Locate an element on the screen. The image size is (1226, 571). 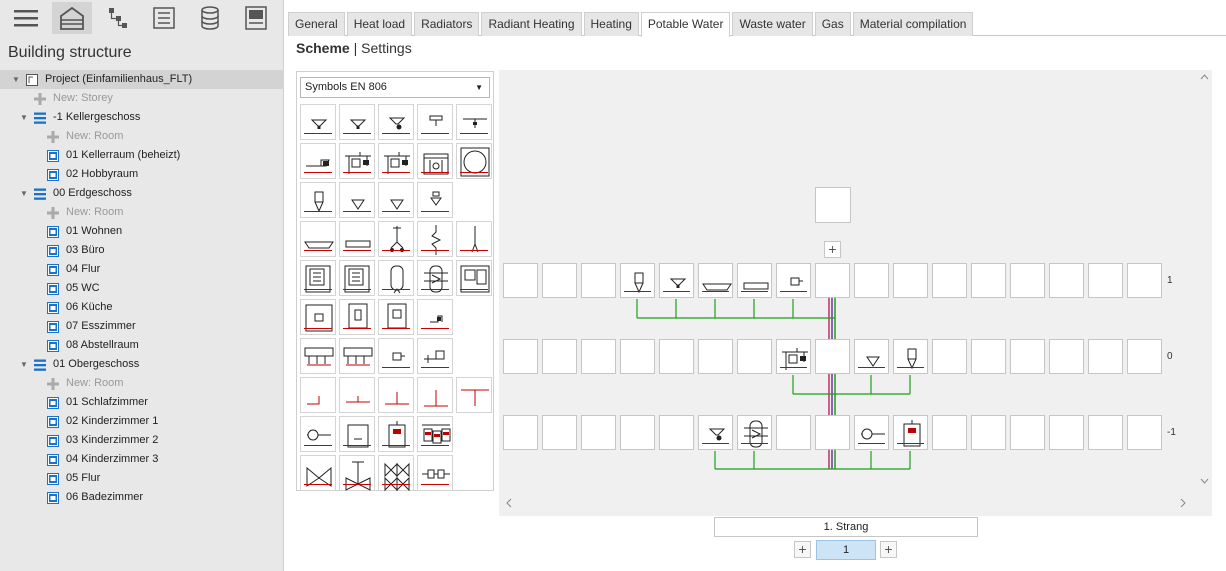
tab-heating: Heating is located at coordinates (611, 24).